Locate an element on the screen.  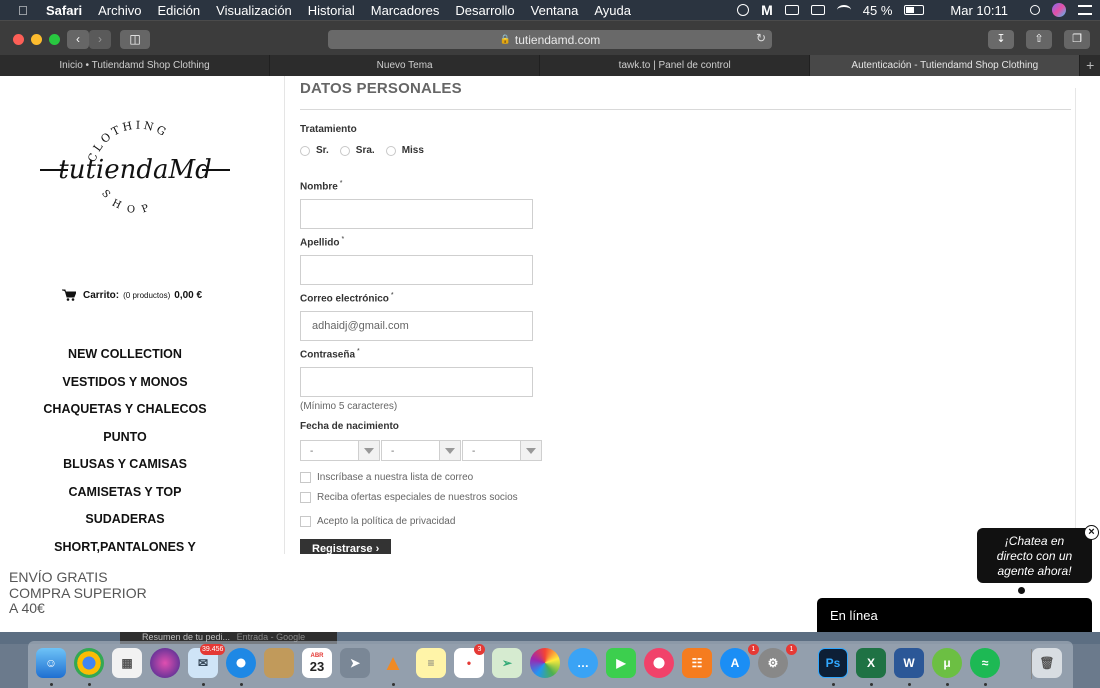
nombre-field is located at coordinates (416, 214).